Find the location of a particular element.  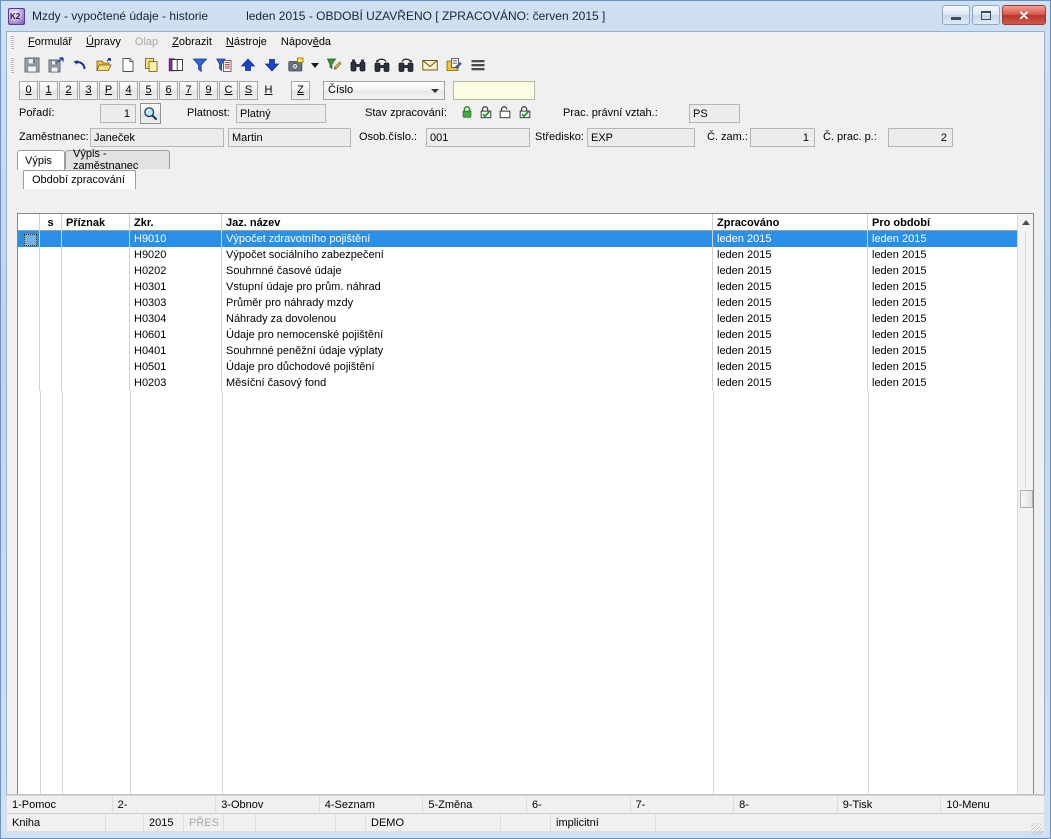

prac-pravni-vztah-field: PS is located at coordinates (714, 113).